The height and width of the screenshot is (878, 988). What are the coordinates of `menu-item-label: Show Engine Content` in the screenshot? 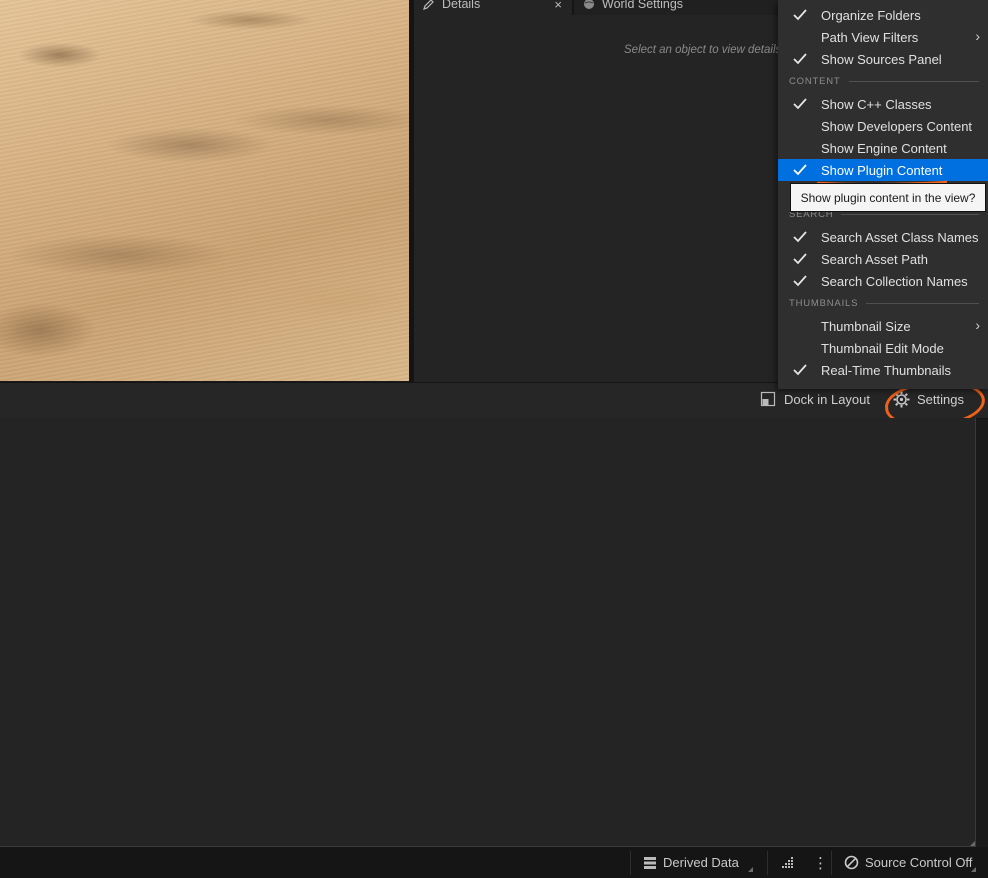 It's located at (884, 148).